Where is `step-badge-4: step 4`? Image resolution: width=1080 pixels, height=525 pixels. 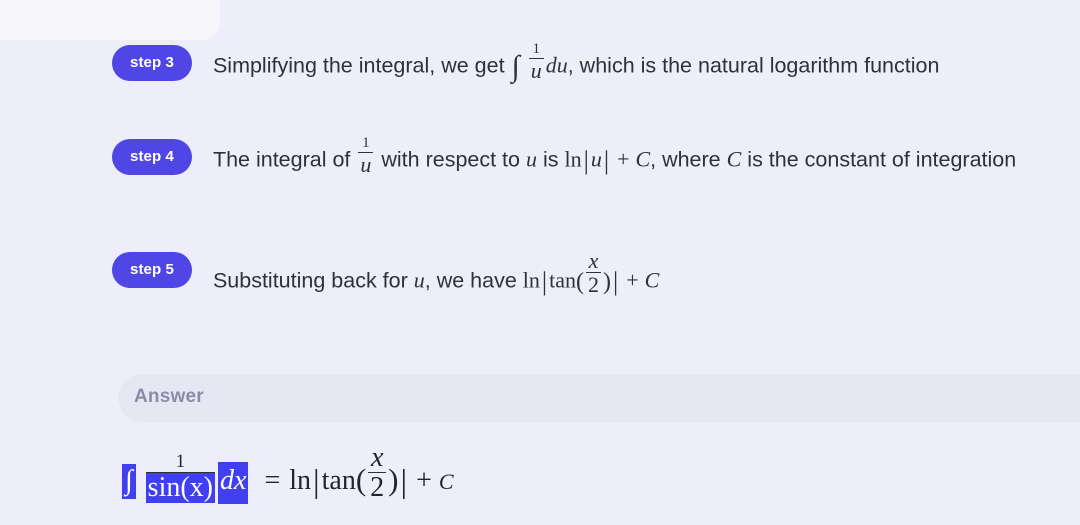 step-badge-4: step 4 is located at coordinates (152, 157).